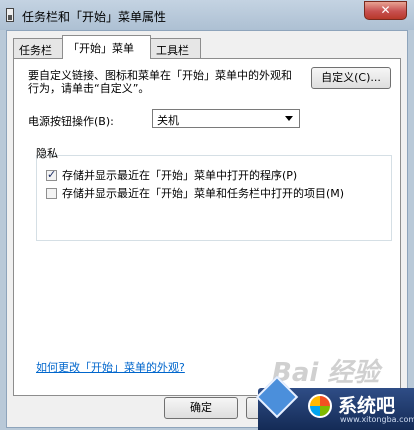 This screenshot has width=414, height=430. I want to click on tab-toolbars: 工具栏, so click(175, 48).